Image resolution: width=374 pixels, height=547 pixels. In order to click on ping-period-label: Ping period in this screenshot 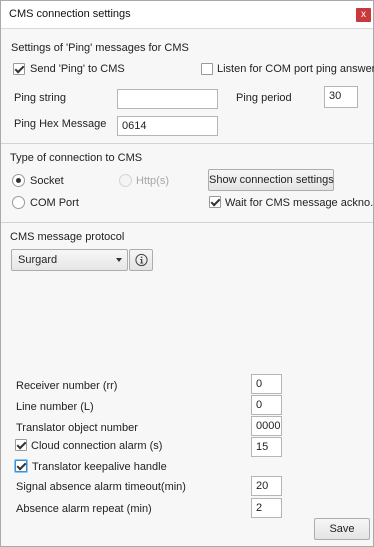, I will do `click(264, 98)`.